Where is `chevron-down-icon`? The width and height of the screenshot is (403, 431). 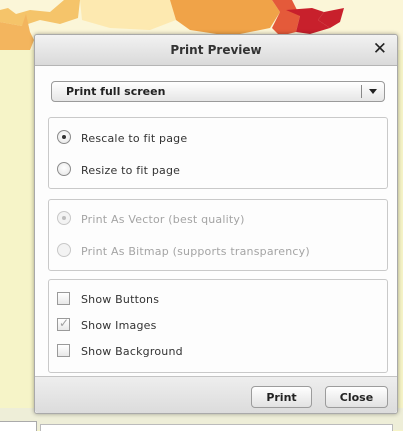
chevron-down-icon is located at coordinates (373, 91).